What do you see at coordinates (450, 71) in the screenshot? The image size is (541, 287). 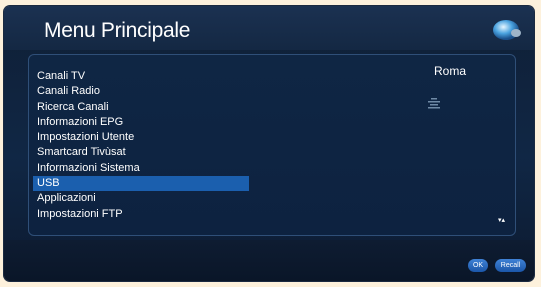 I see `city-label: Roma` at bounding box center [450, 71].